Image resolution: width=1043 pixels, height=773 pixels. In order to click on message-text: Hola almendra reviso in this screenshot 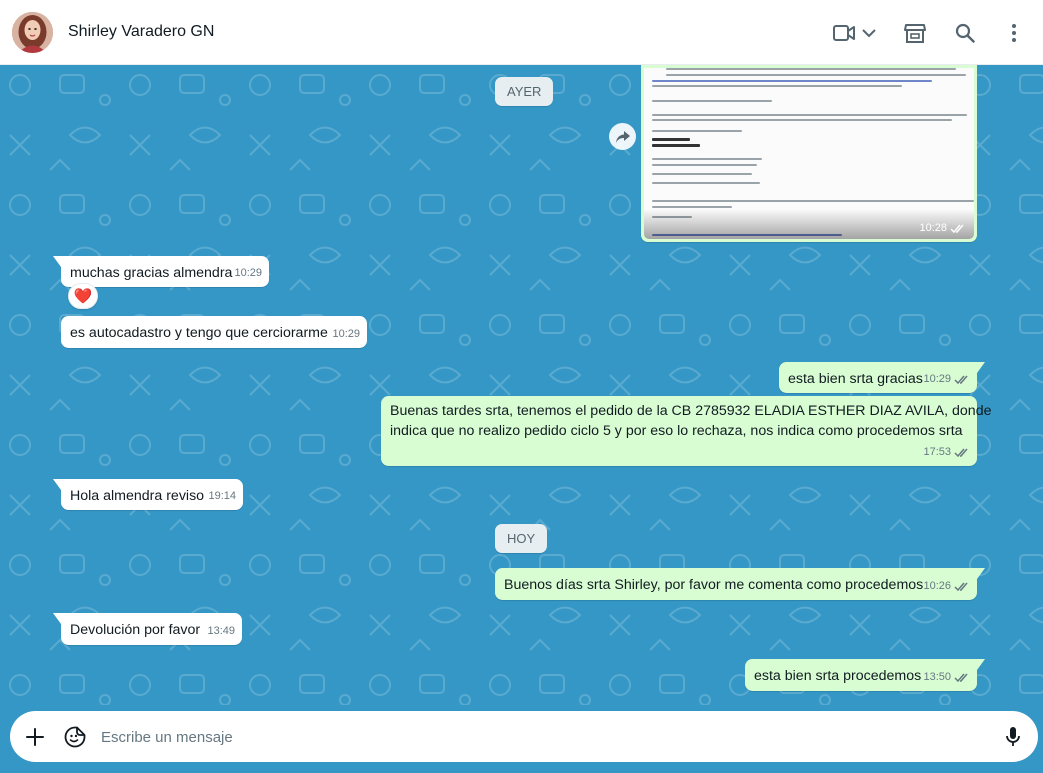, I will do `click(137, 496)`.